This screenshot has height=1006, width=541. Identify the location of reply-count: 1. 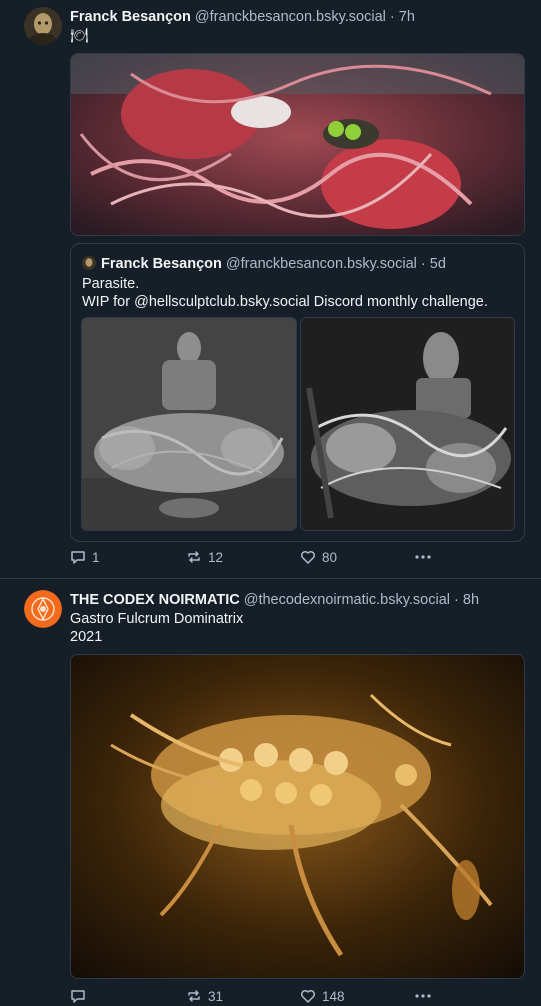
(96, 557).